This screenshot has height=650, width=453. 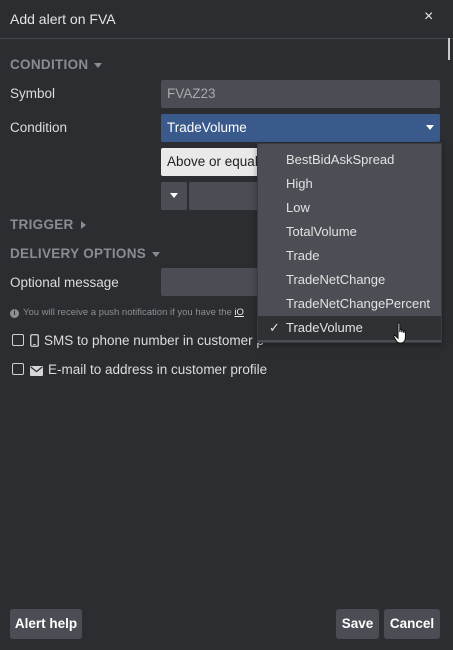 What do you see at coordinates (154, 340) in the screenshot?
I see `sms-label: SMS to phone number in customer p` at bounding box center [154, 340].